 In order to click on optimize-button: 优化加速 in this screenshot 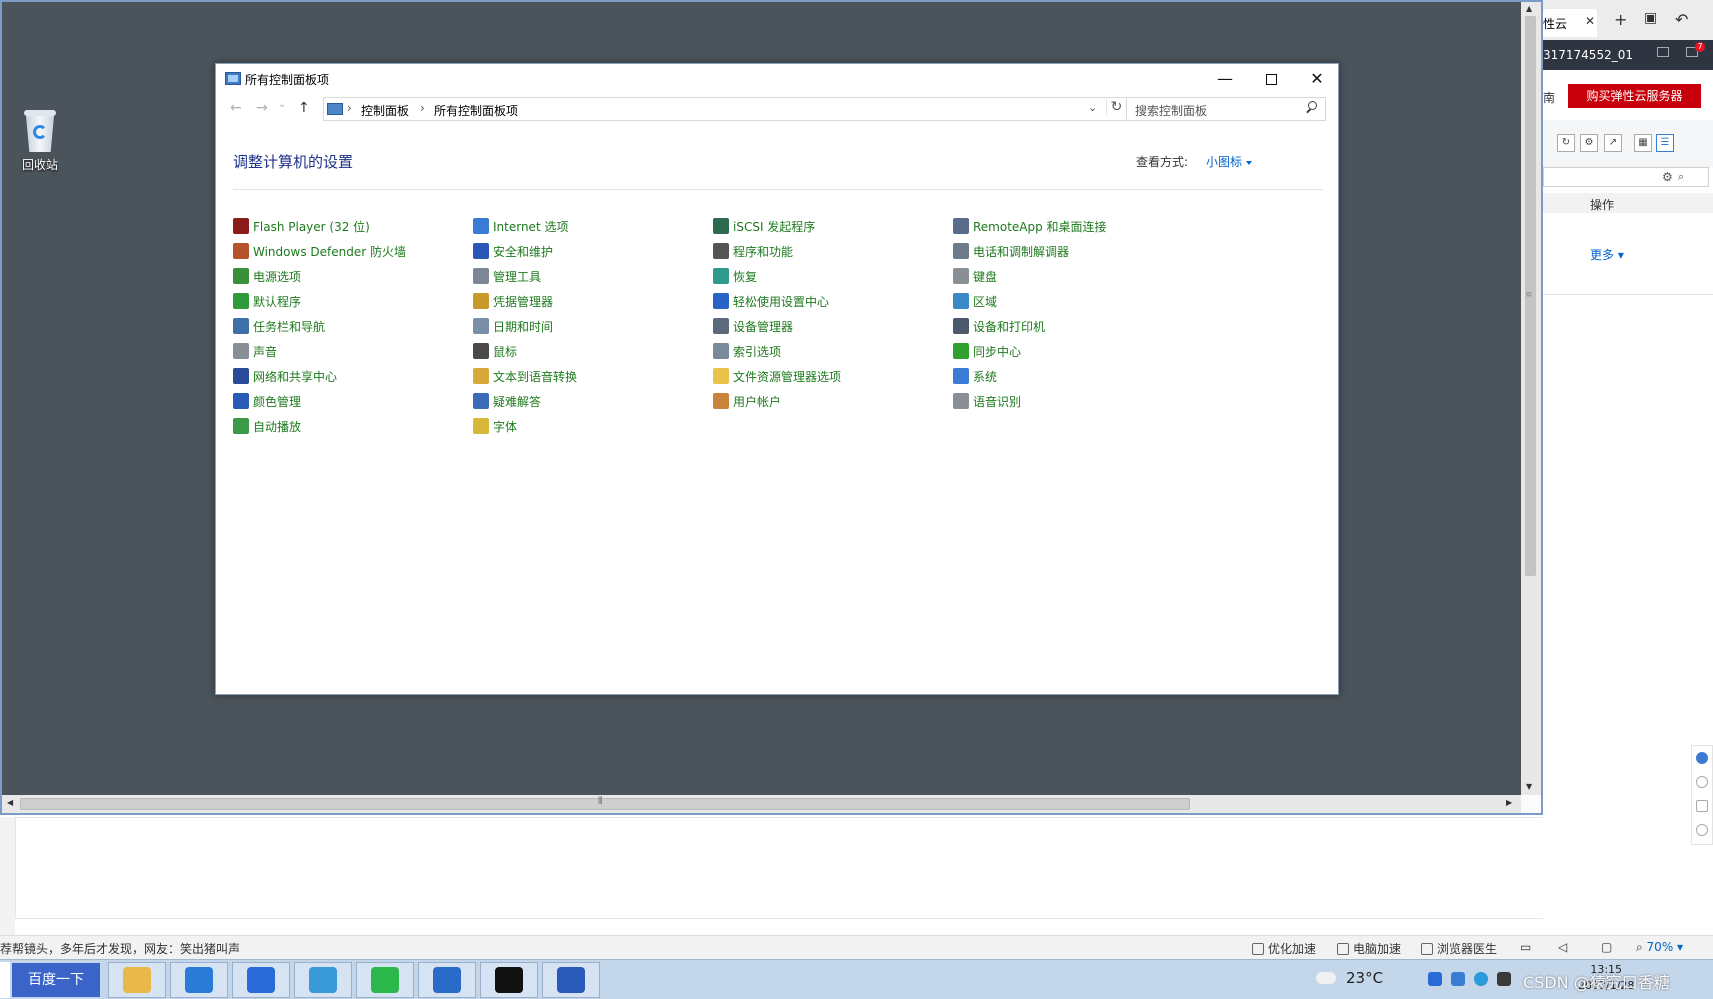, I will do `click(1284, 948)`.